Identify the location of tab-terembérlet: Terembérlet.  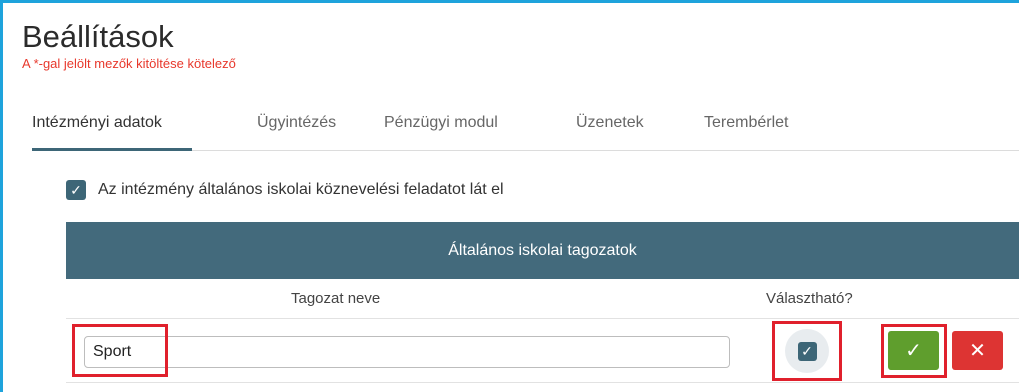
(746, 126).